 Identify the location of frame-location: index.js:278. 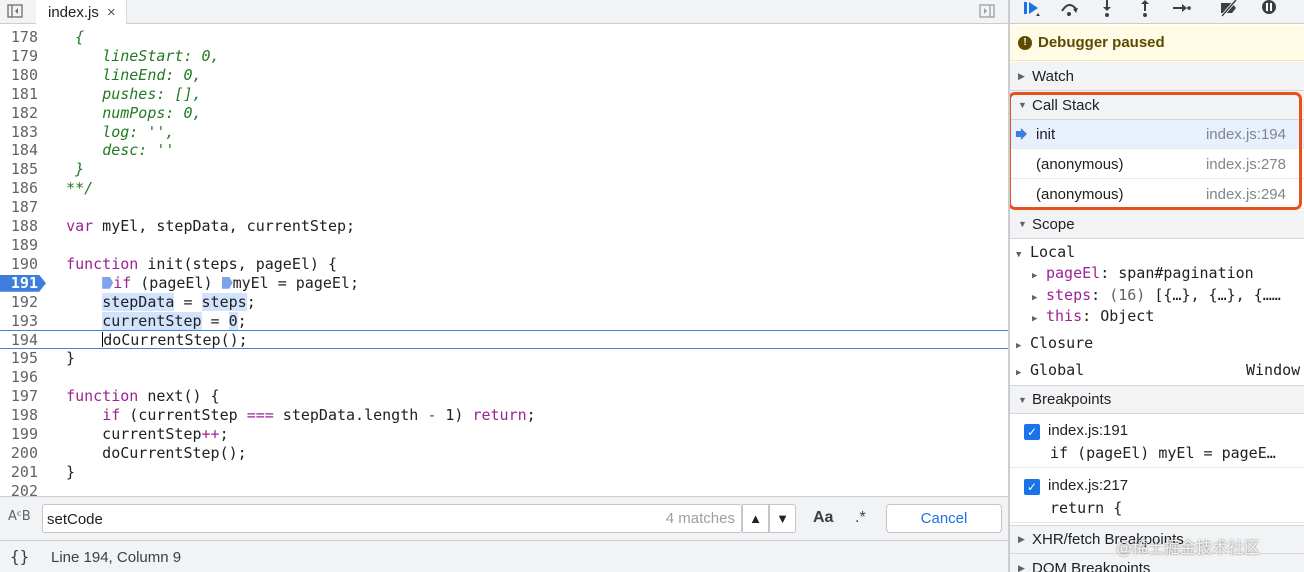
(1246, 164).